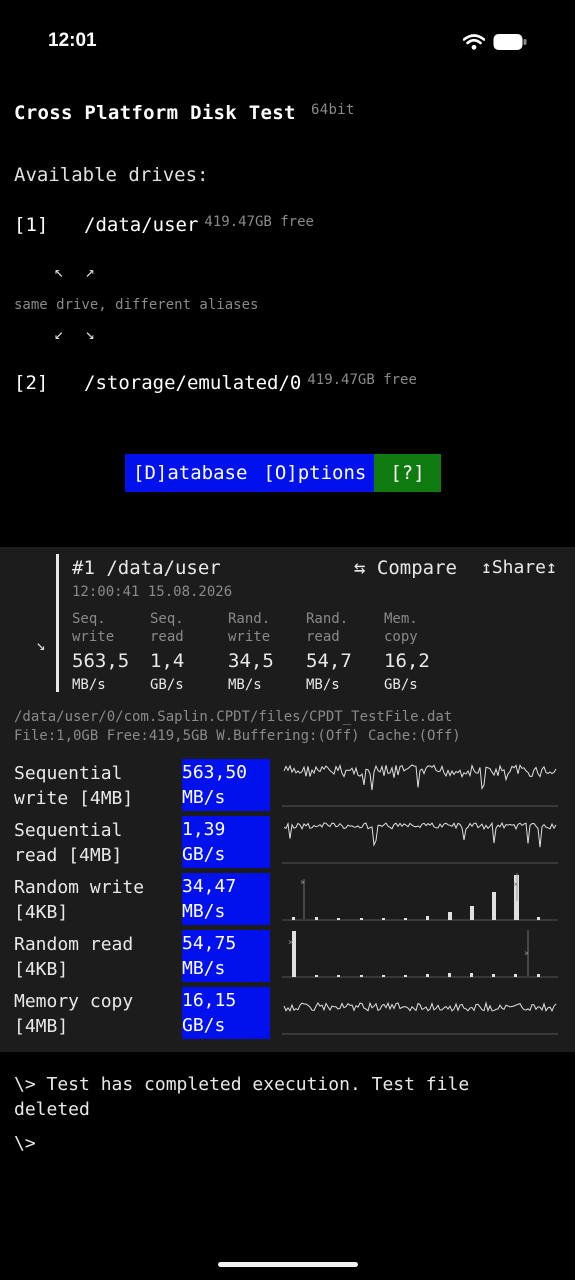  Describe the element at coordinates (190, 473) in the screenshot. I see `database-button: [D]atabase` at that location.